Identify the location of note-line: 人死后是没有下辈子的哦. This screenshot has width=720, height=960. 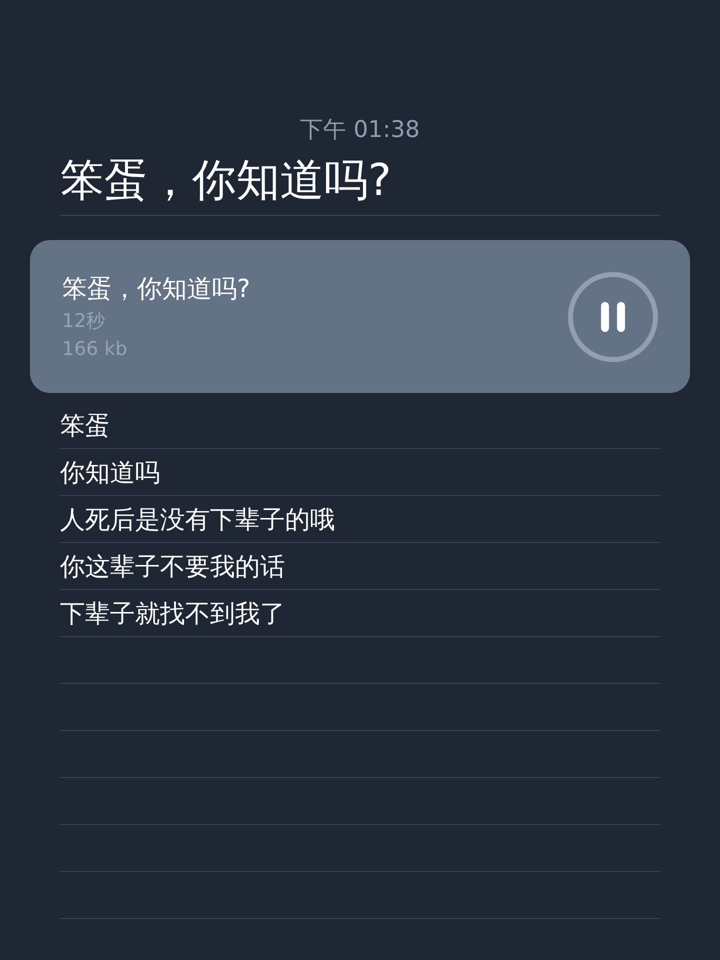
(197, 520).